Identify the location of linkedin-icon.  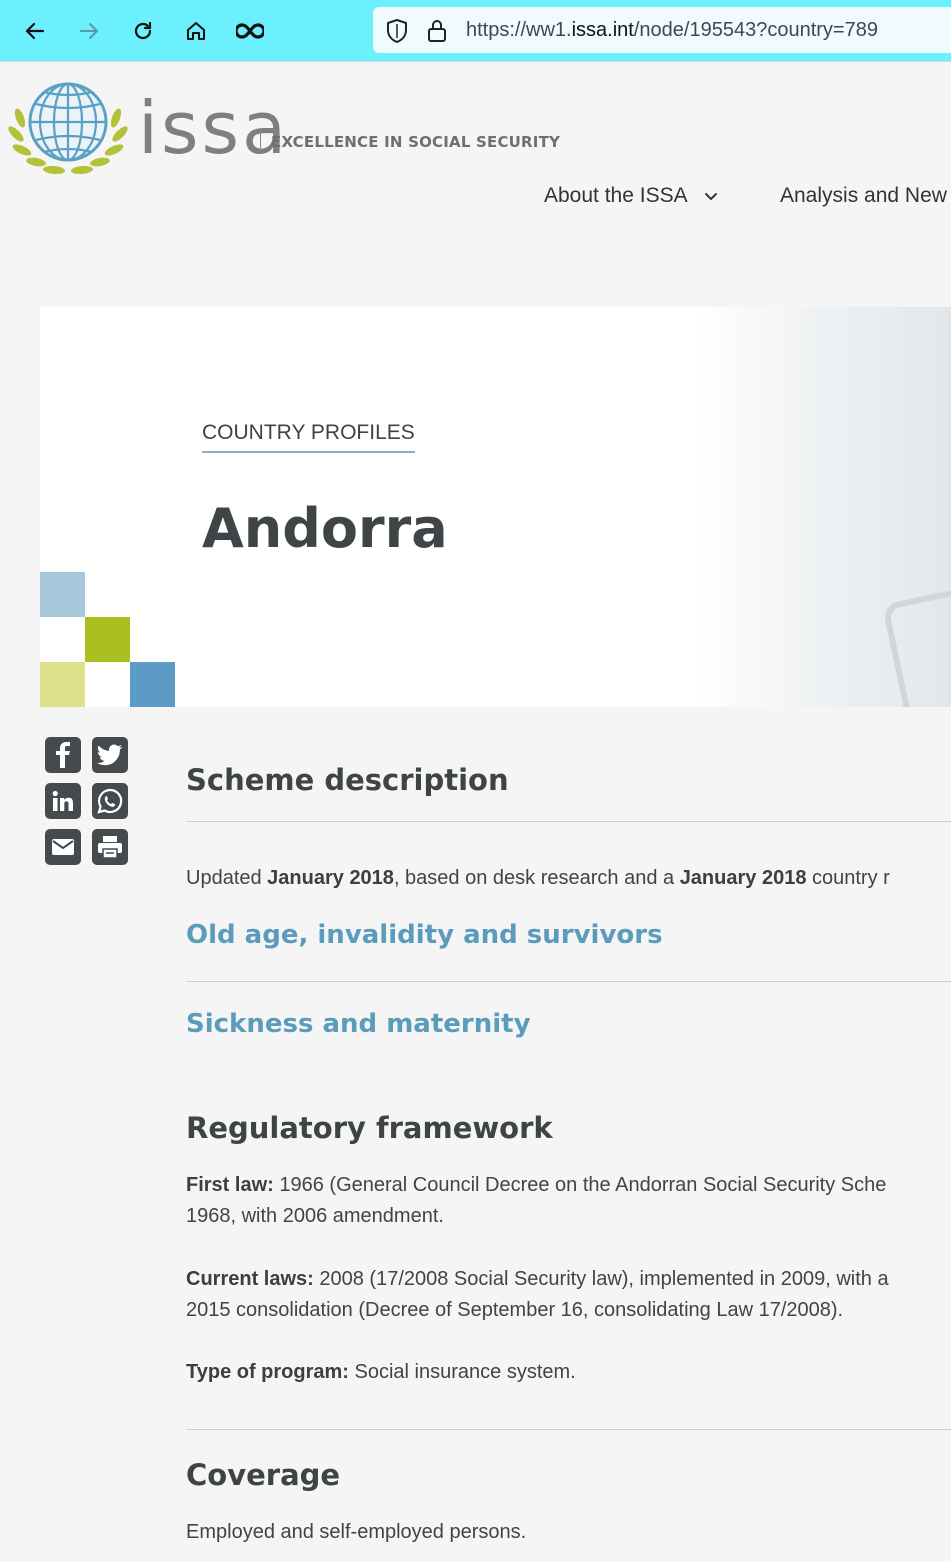
(63, 801).